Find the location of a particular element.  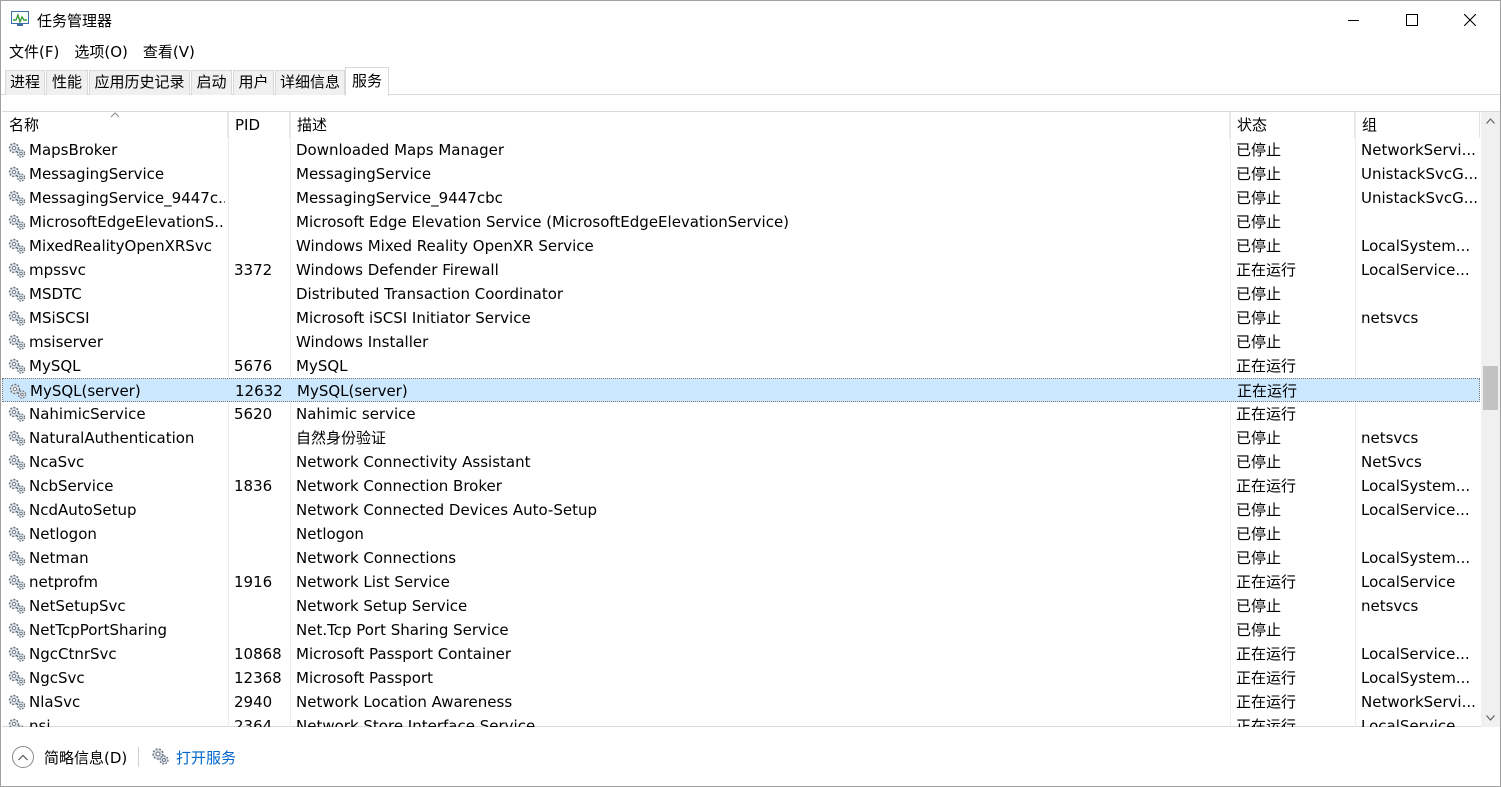

less-details-link: 简略信息(D) is located at coordinates (85, 757).